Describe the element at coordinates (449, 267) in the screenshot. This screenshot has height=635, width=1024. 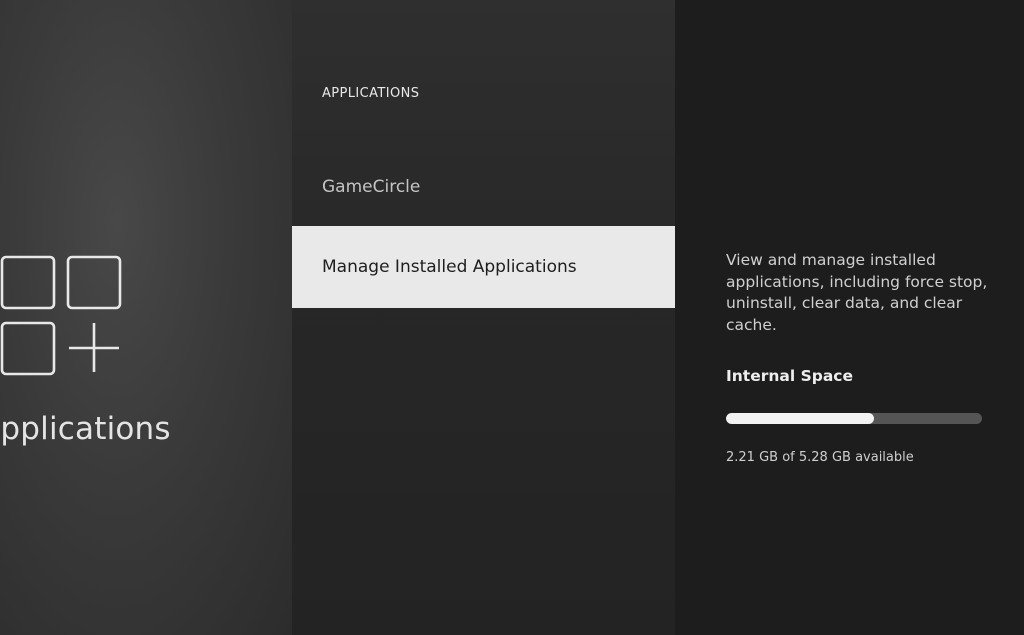
I see `menu-item-label: Manage Installed Applications` at that location.